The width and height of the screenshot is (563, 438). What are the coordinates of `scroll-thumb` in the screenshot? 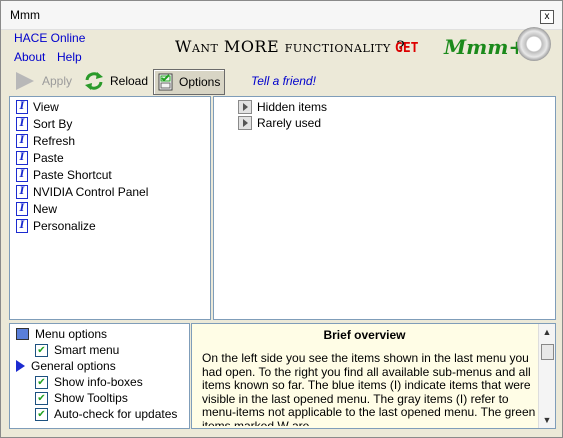 It's located at (547, 352).